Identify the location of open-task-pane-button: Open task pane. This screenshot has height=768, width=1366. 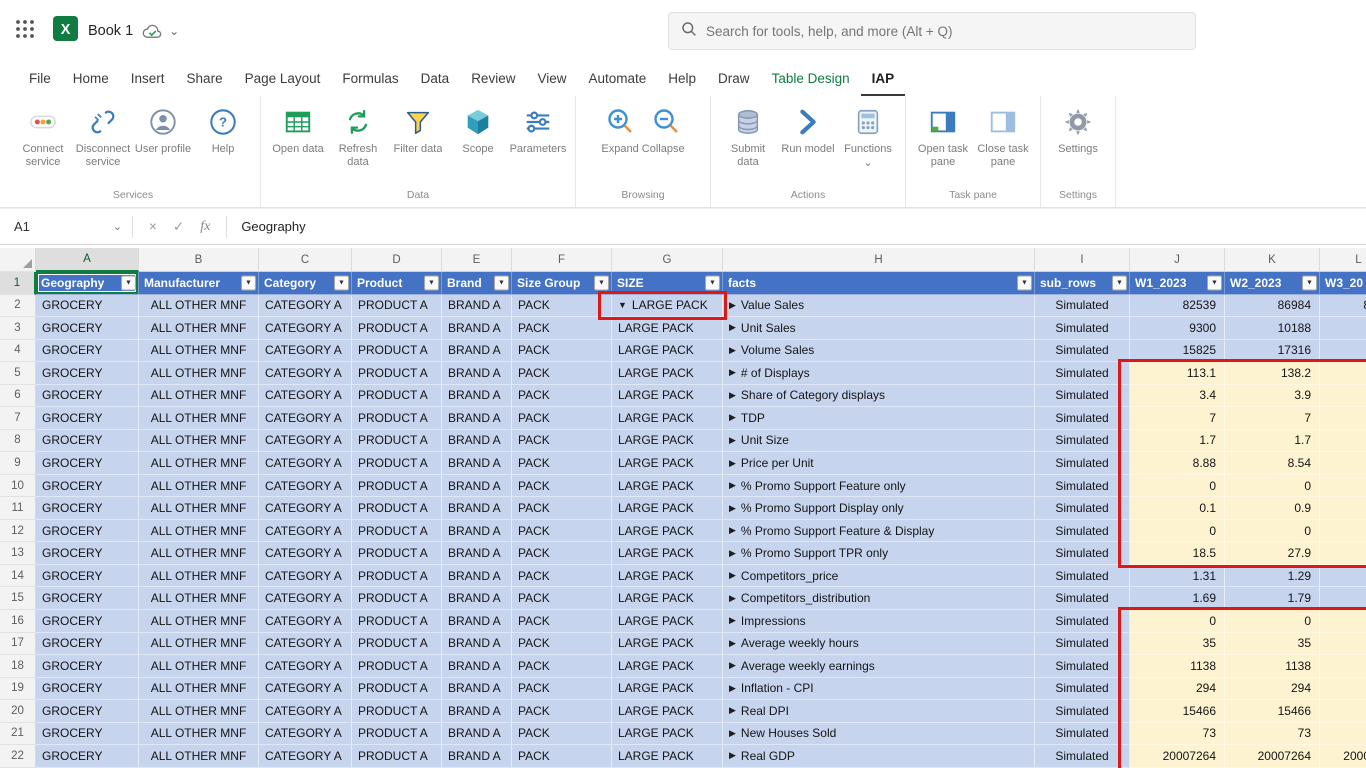
(943, 136).